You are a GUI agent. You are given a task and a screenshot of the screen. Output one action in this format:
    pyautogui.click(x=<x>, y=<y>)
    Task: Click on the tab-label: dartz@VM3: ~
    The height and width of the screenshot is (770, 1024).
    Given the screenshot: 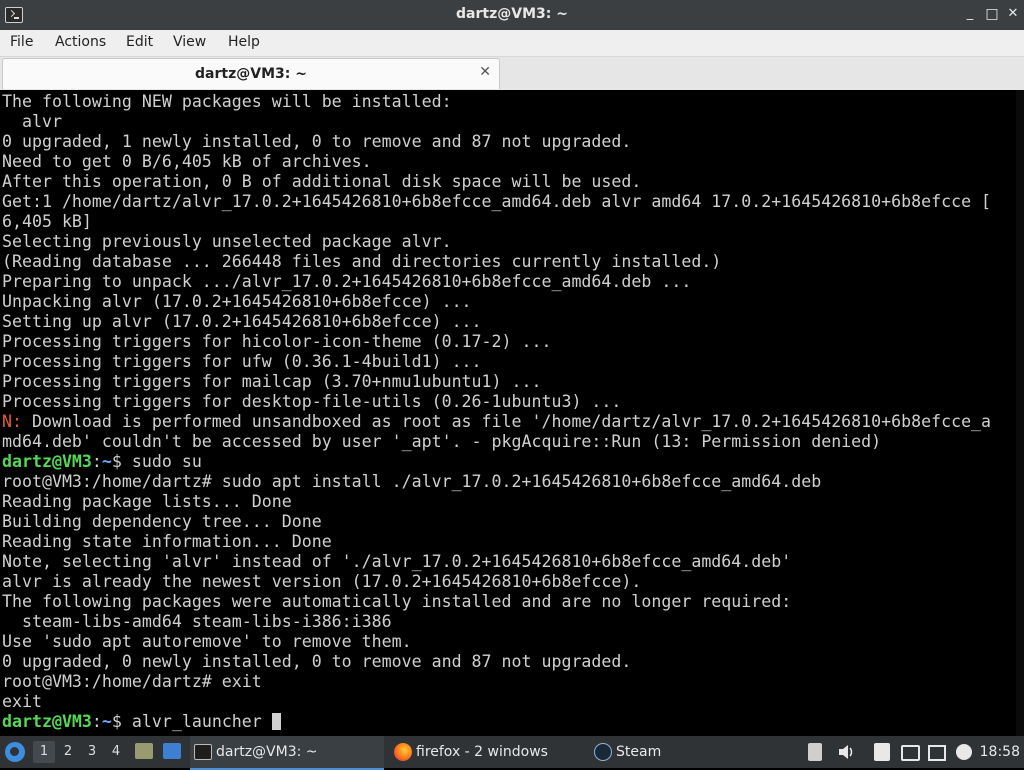 What is the action you would take?
    pyautogui.click(x=251, y=74)
    